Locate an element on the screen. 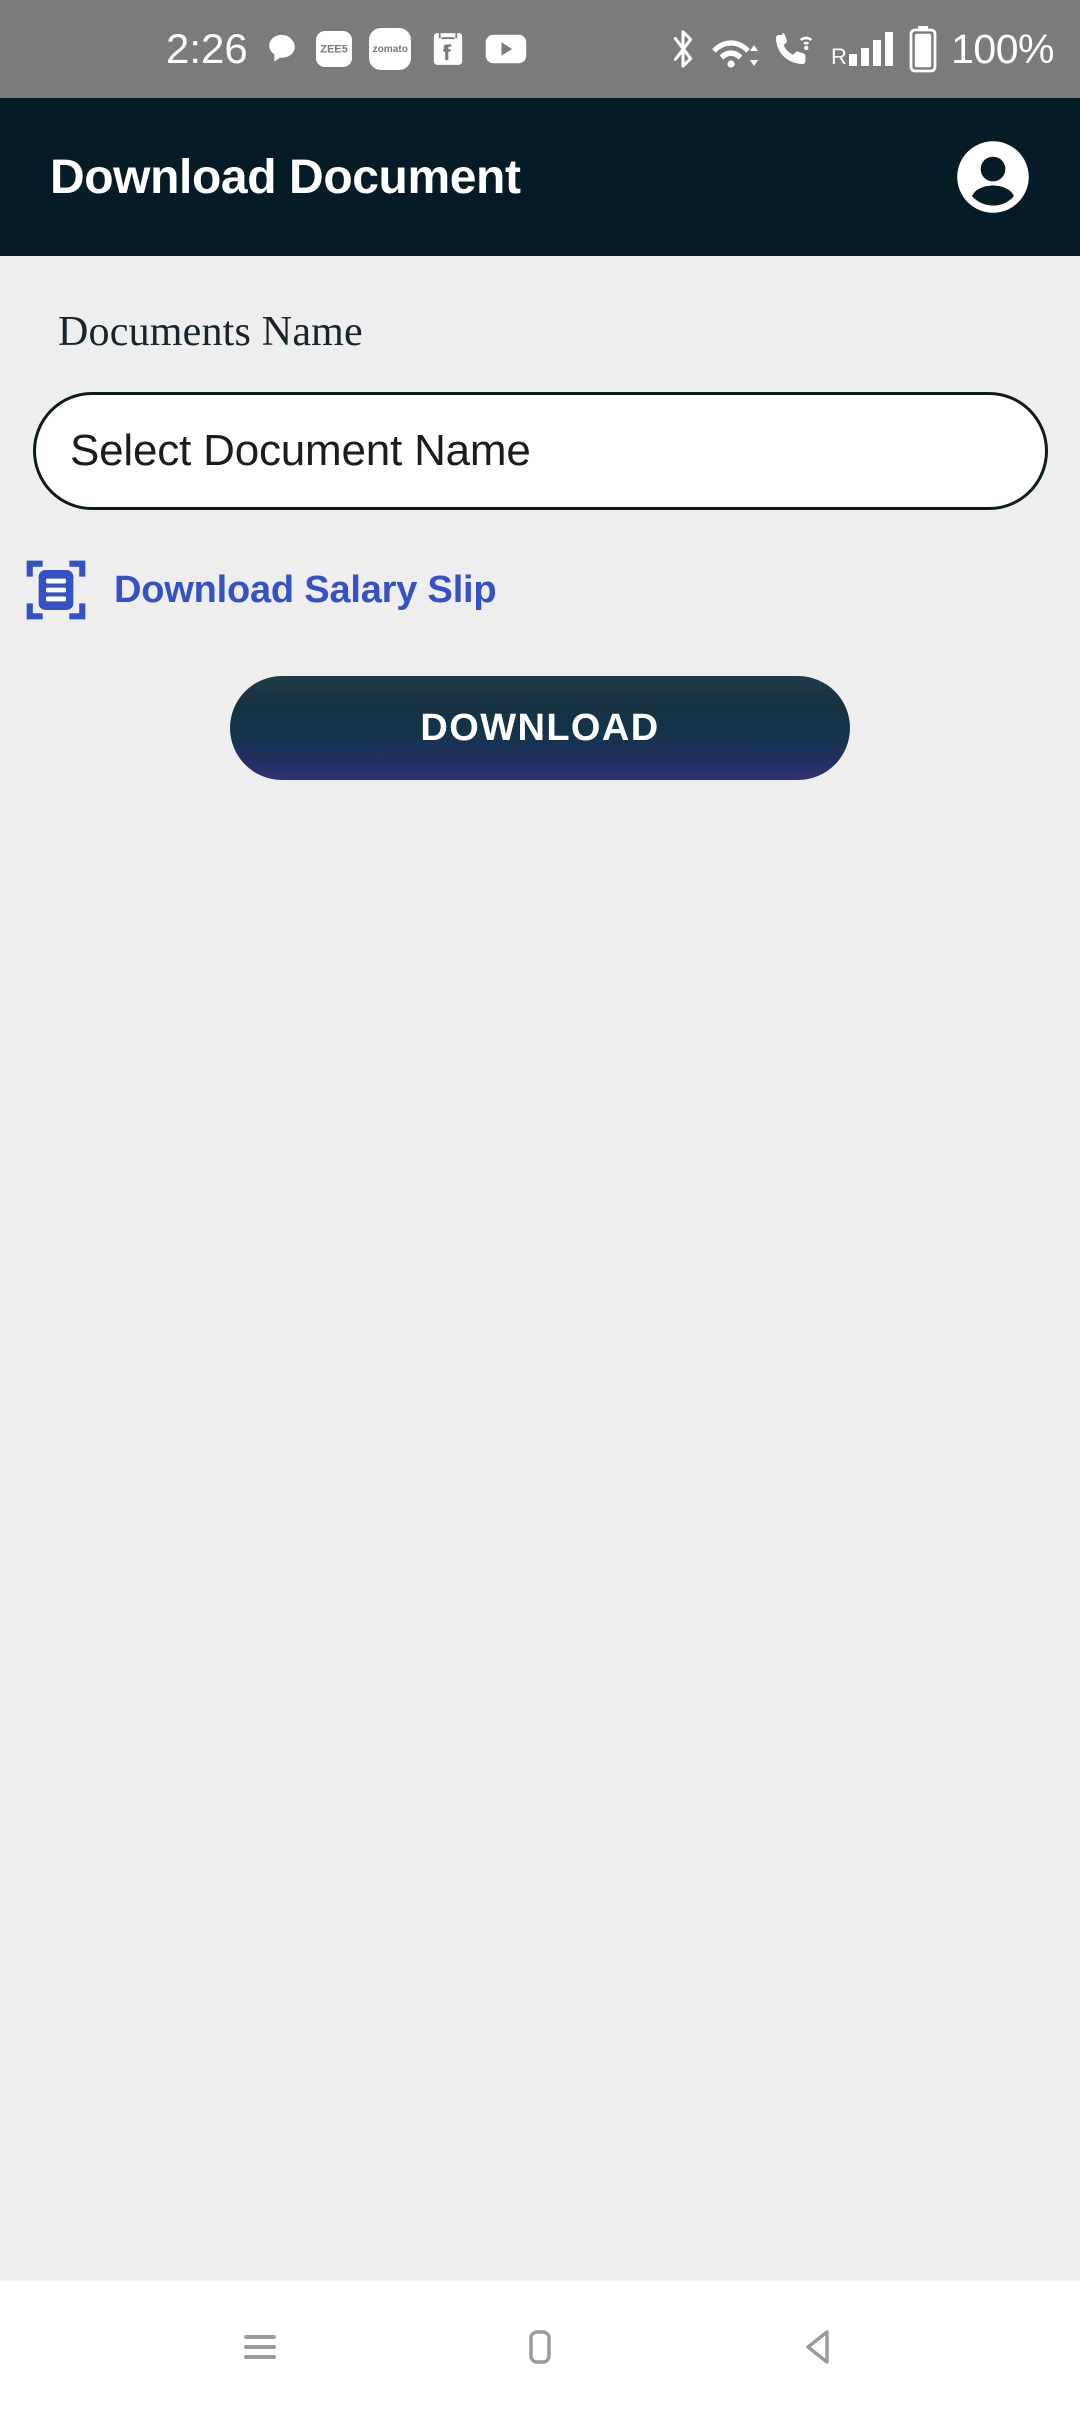 The width and height of the screenshot is (1080, 2412). battery-percent-label: 100% is located at coordinates (1002, 48).